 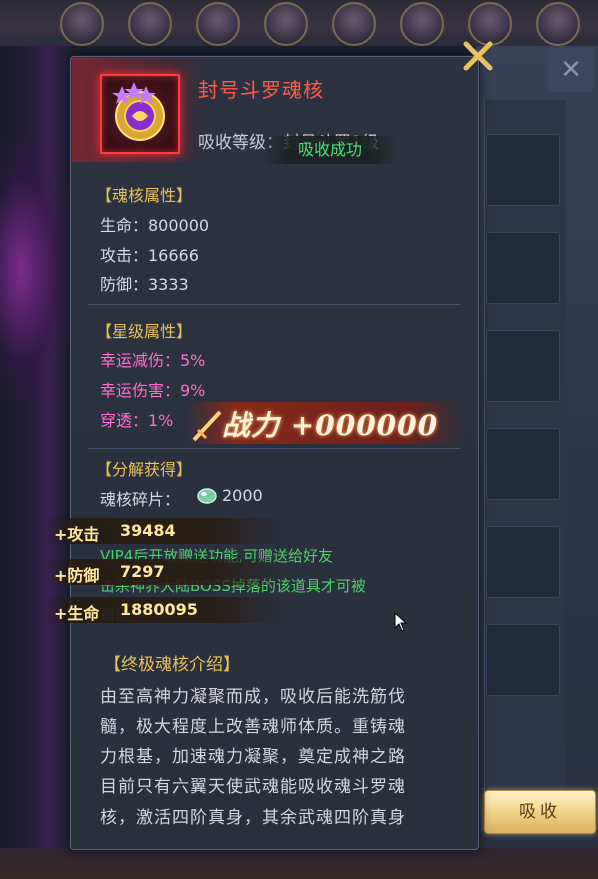 I want to click on core-attr-title: 【魂核属性】, so click(x=144, y=195).